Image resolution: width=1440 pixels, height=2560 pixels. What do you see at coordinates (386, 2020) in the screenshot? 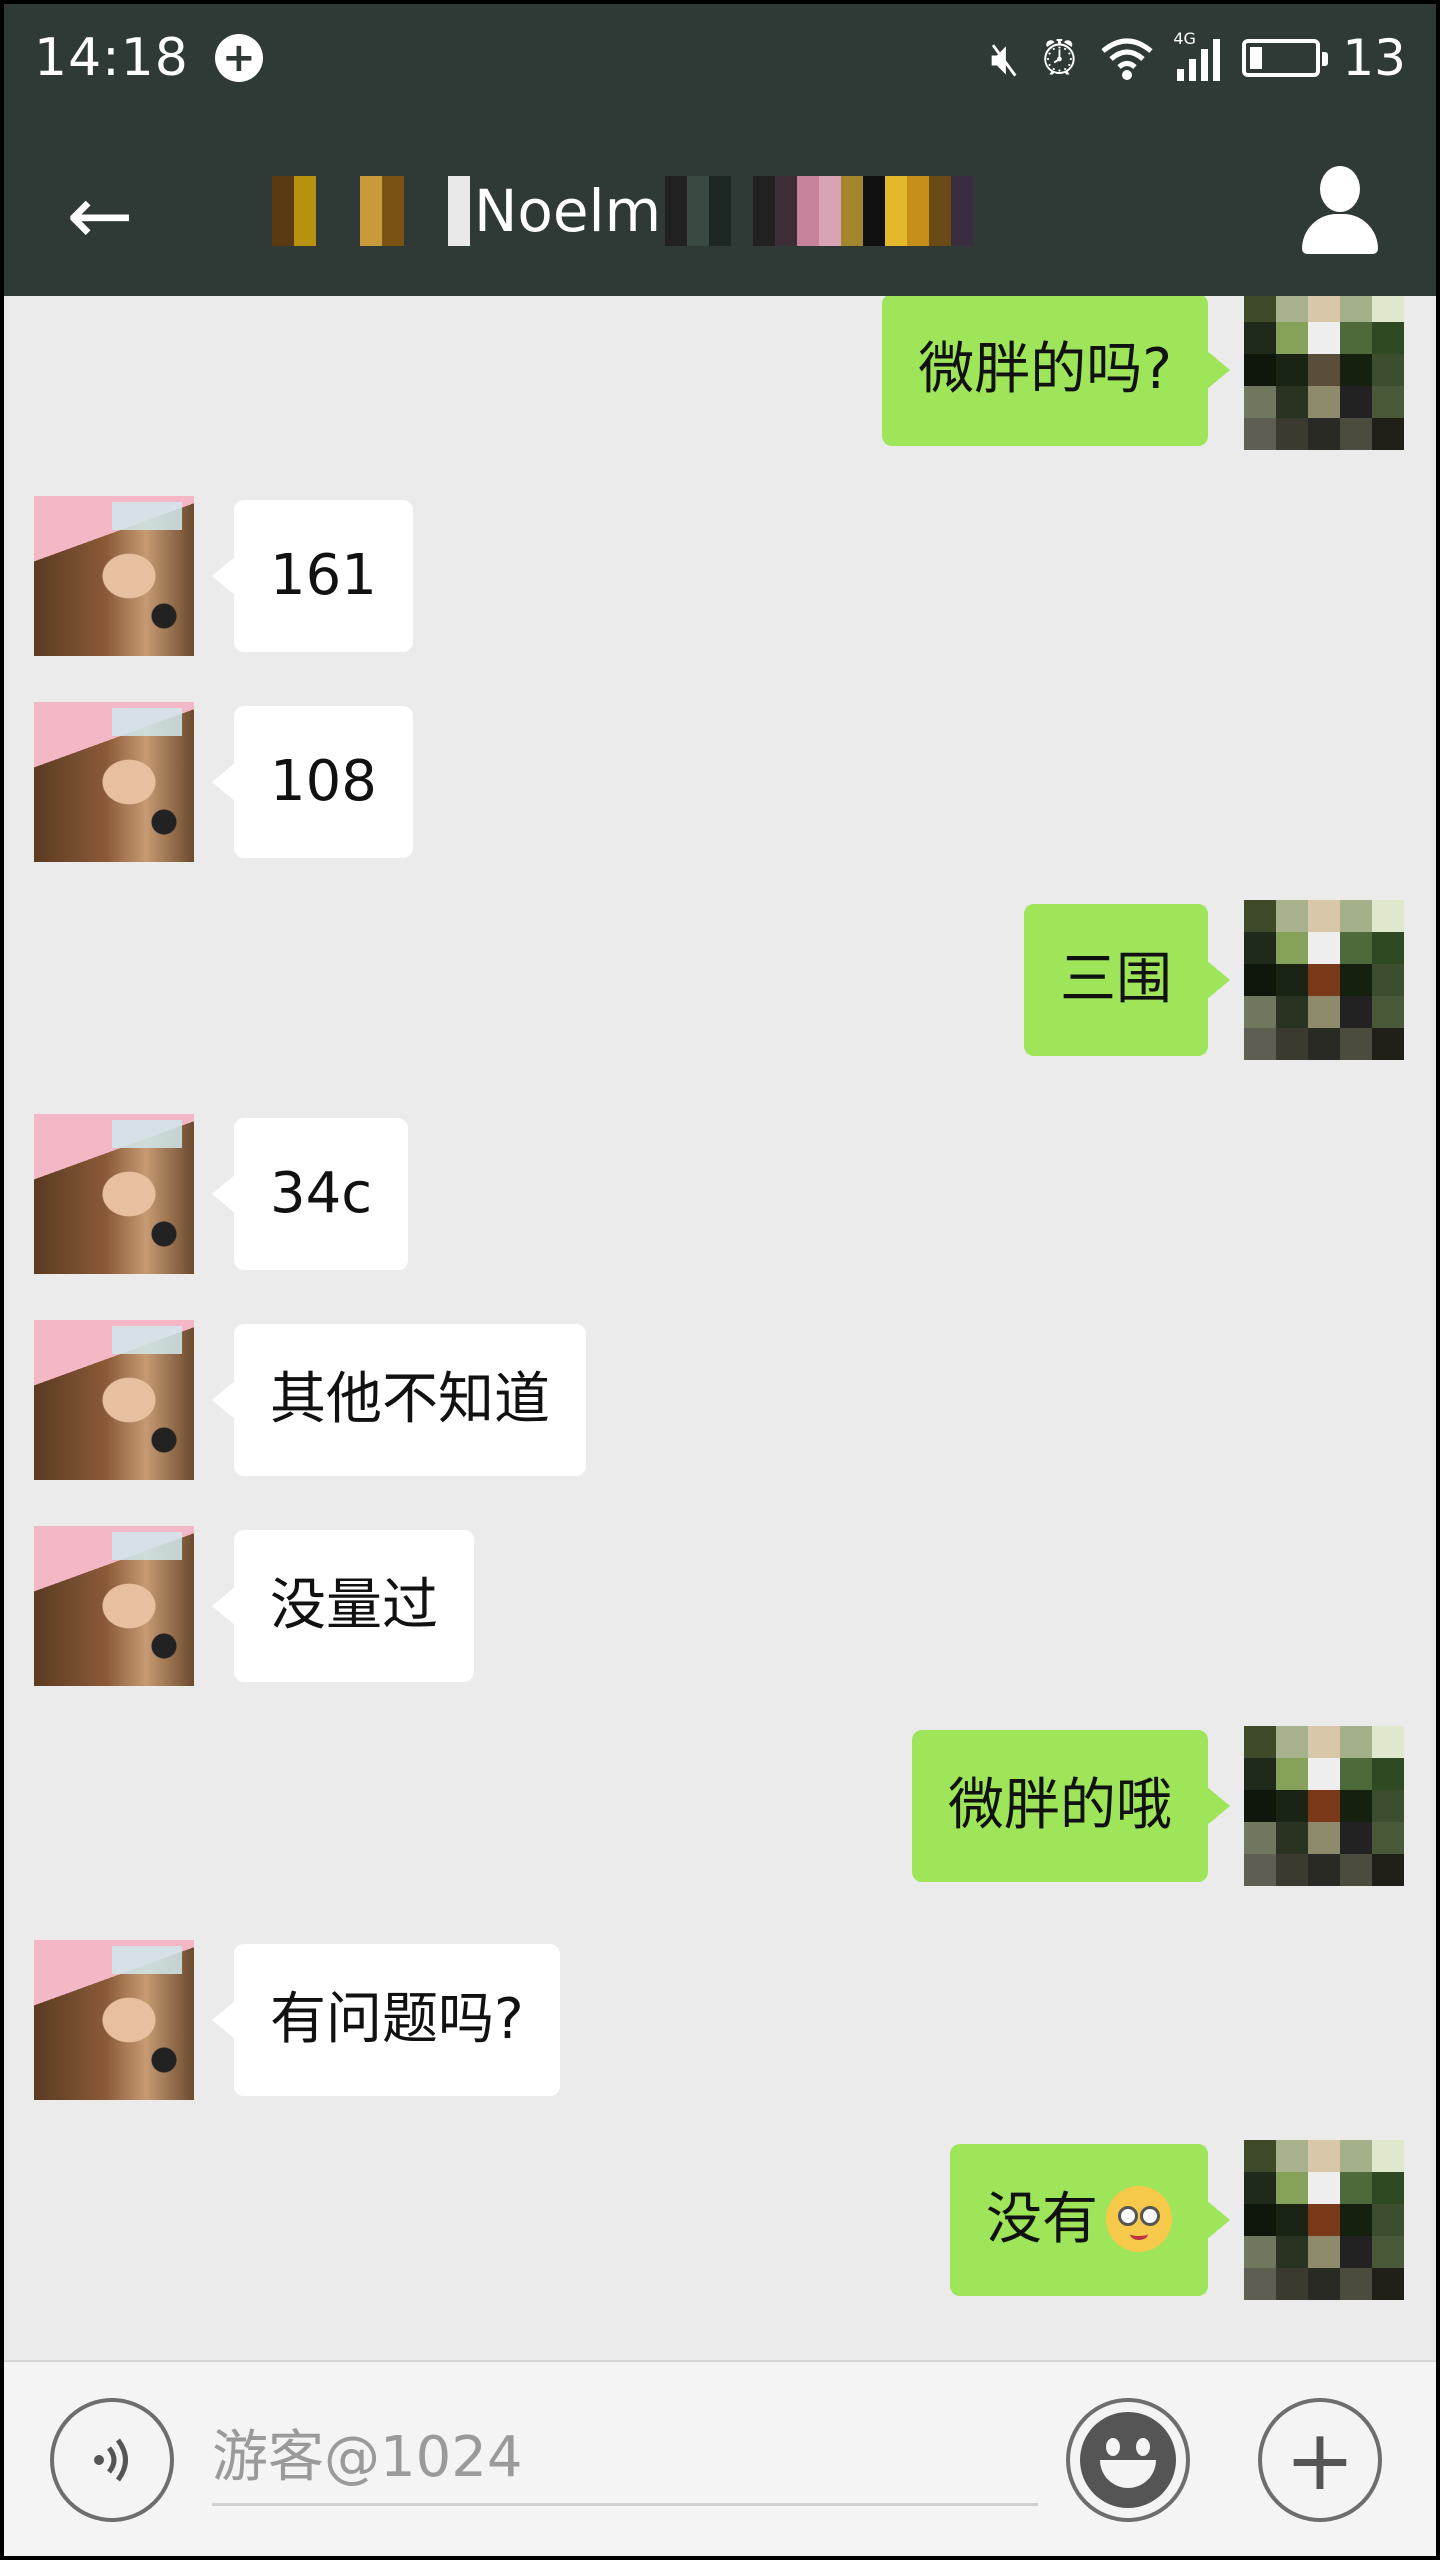
I see `received-bubble: 有问题吗?` at bounding box center [386, 2020].